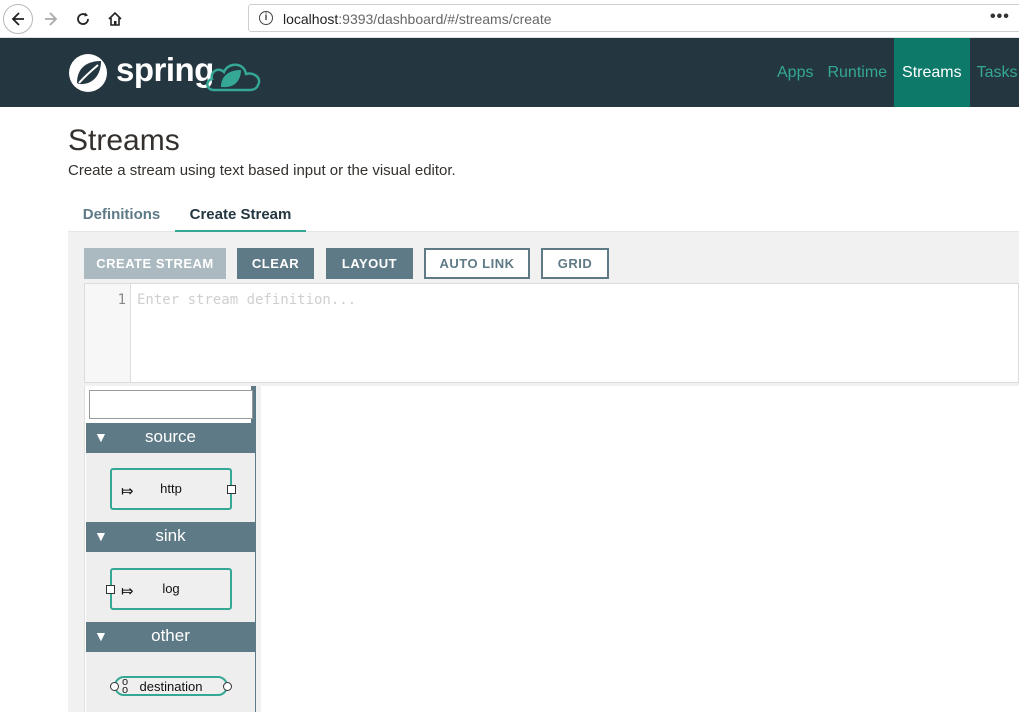 The height and width of the screenshot is (712, 1019). What do you see at coordinates (266, 18) in the screenshot?
I see `info-icon: i` at bounding box center [266, 18].